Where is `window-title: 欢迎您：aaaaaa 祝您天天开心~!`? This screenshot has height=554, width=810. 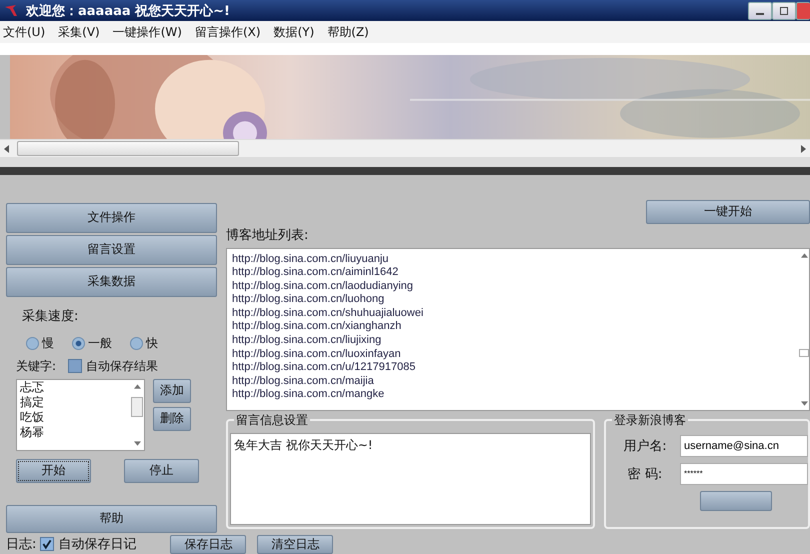
window-title: 欢迎您：aaaaaa 祝您天天开心~! is located at coordinates (128, 11).